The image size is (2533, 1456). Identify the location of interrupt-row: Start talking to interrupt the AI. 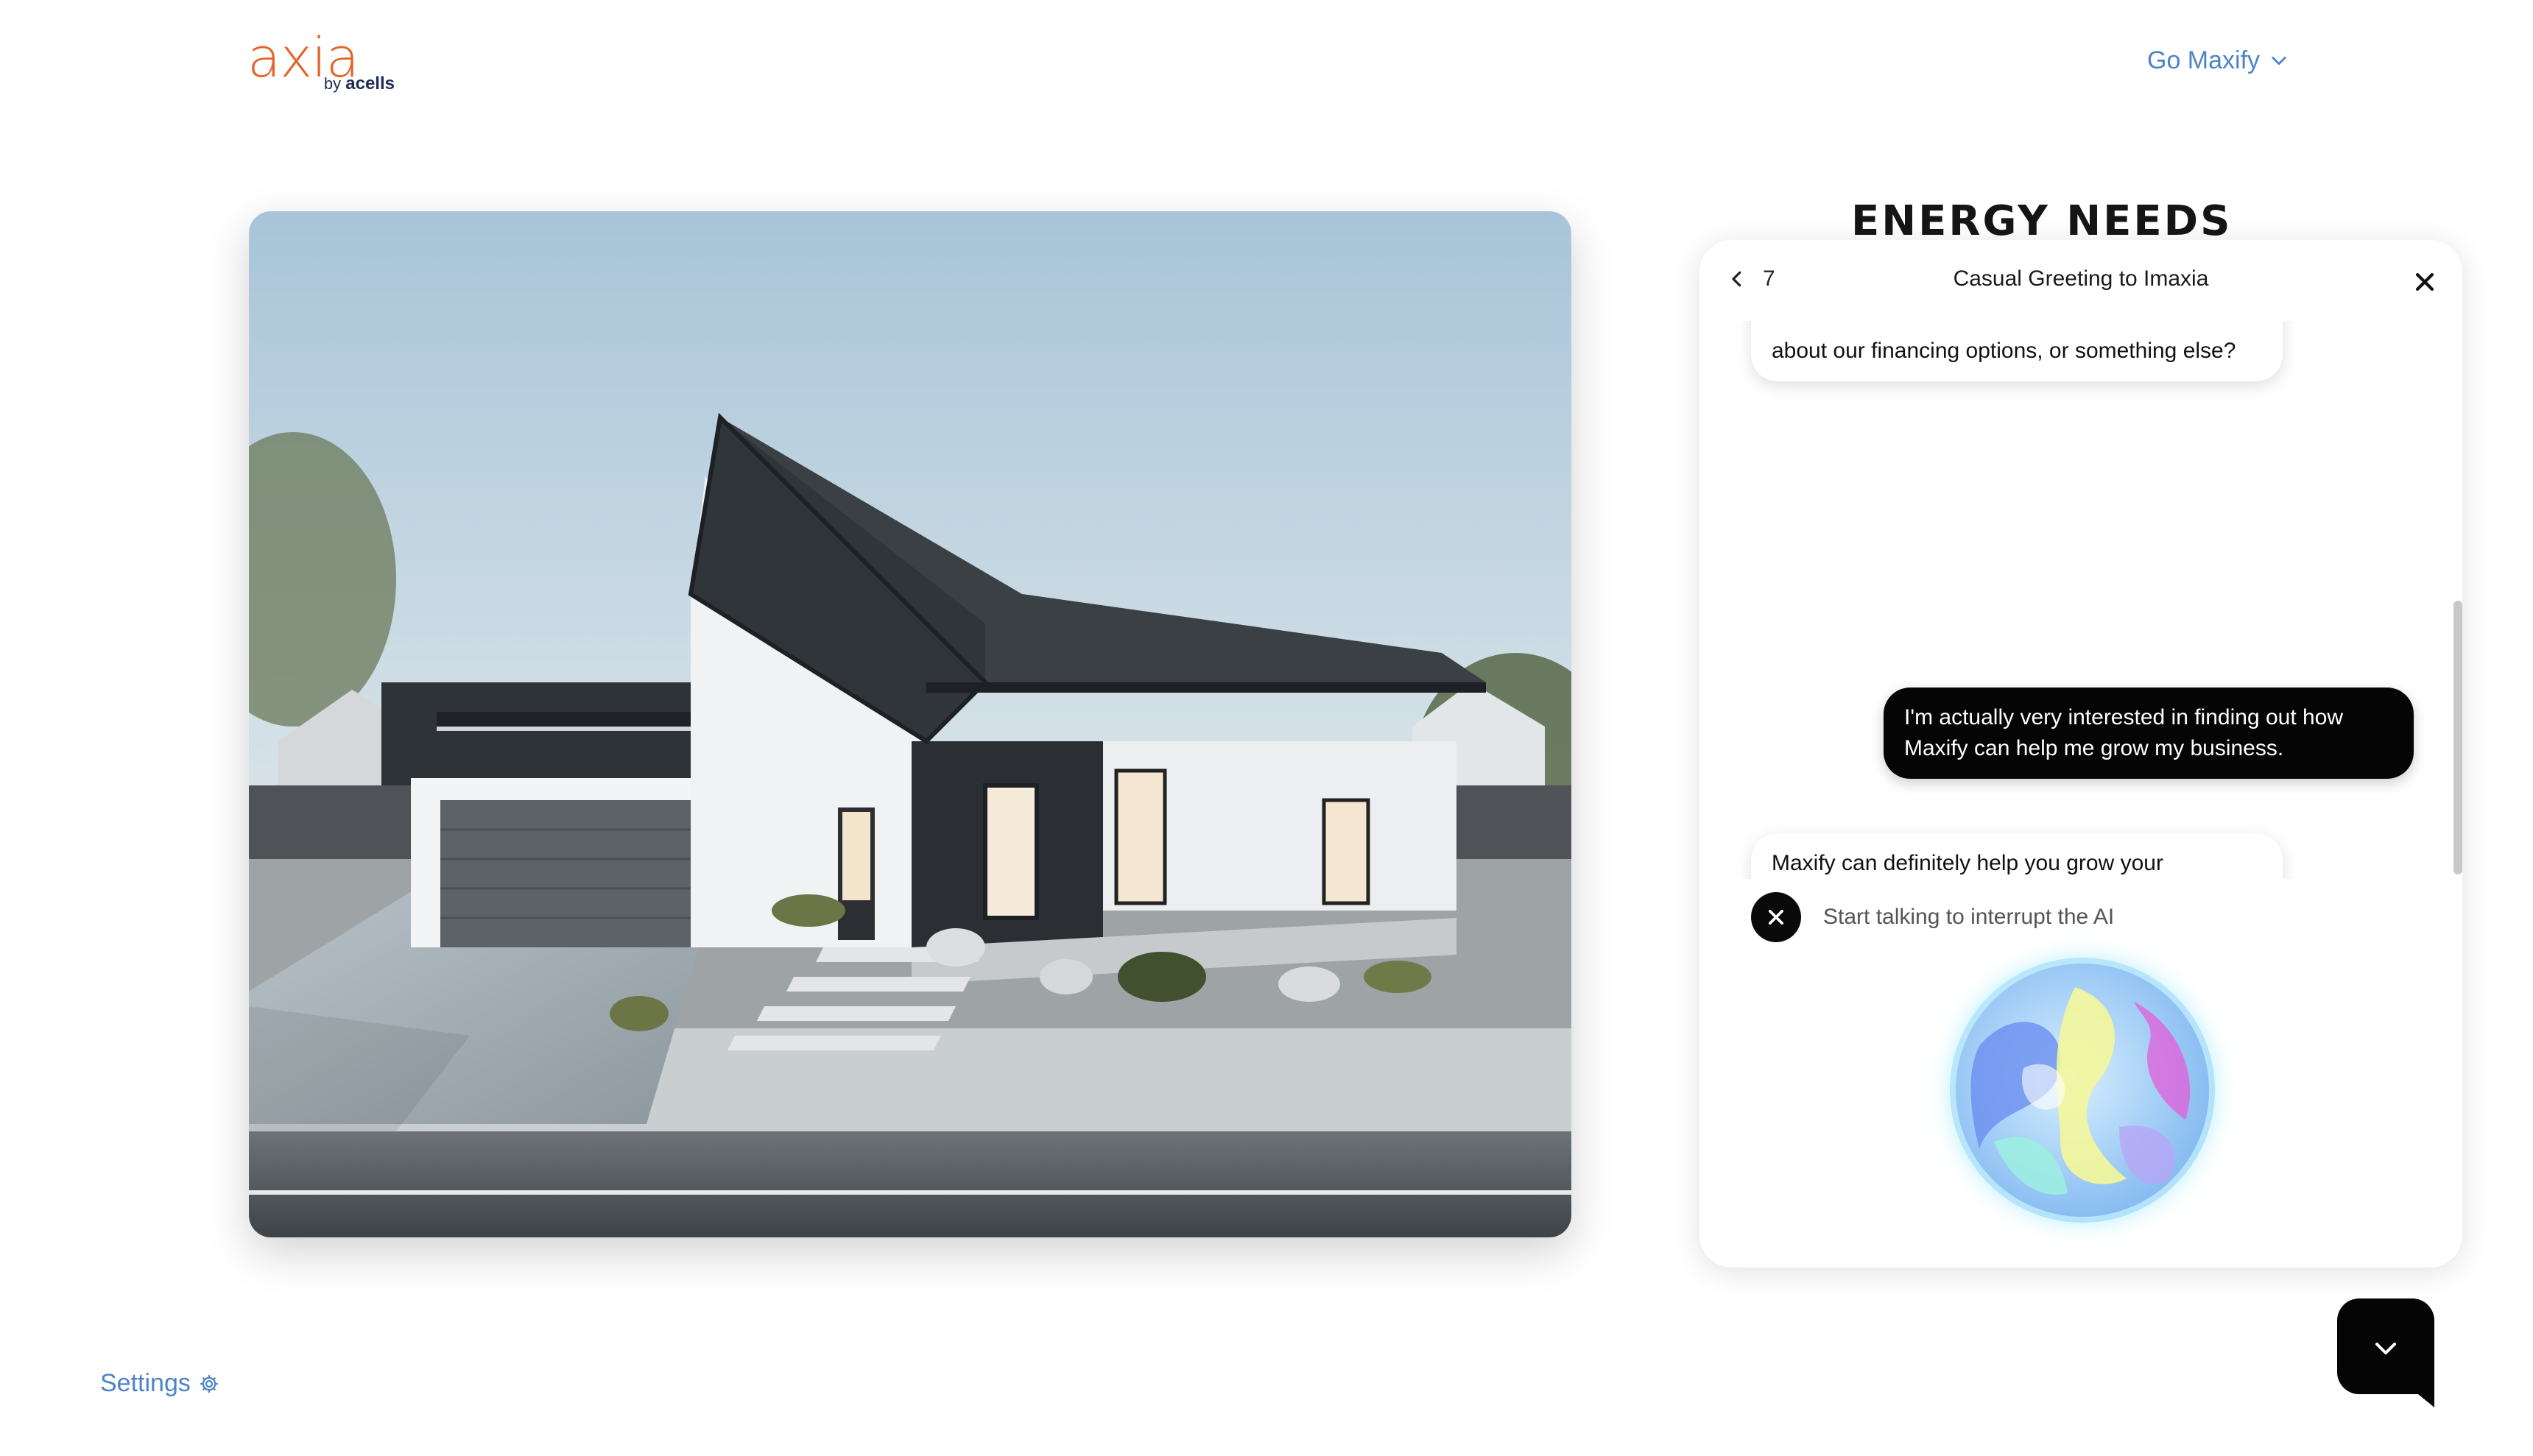
(1932, 917).